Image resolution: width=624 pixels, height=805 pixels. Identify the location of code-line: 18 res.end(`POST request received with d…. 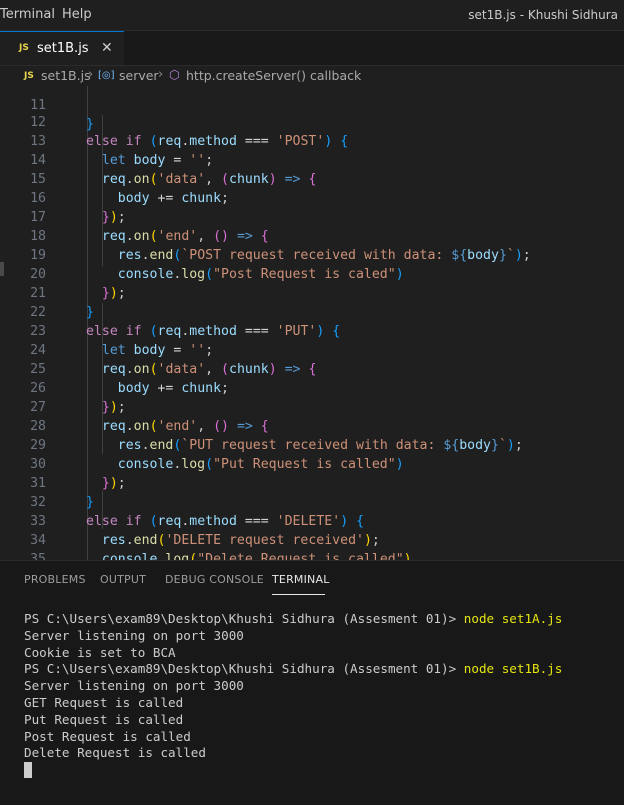
(280, 246).